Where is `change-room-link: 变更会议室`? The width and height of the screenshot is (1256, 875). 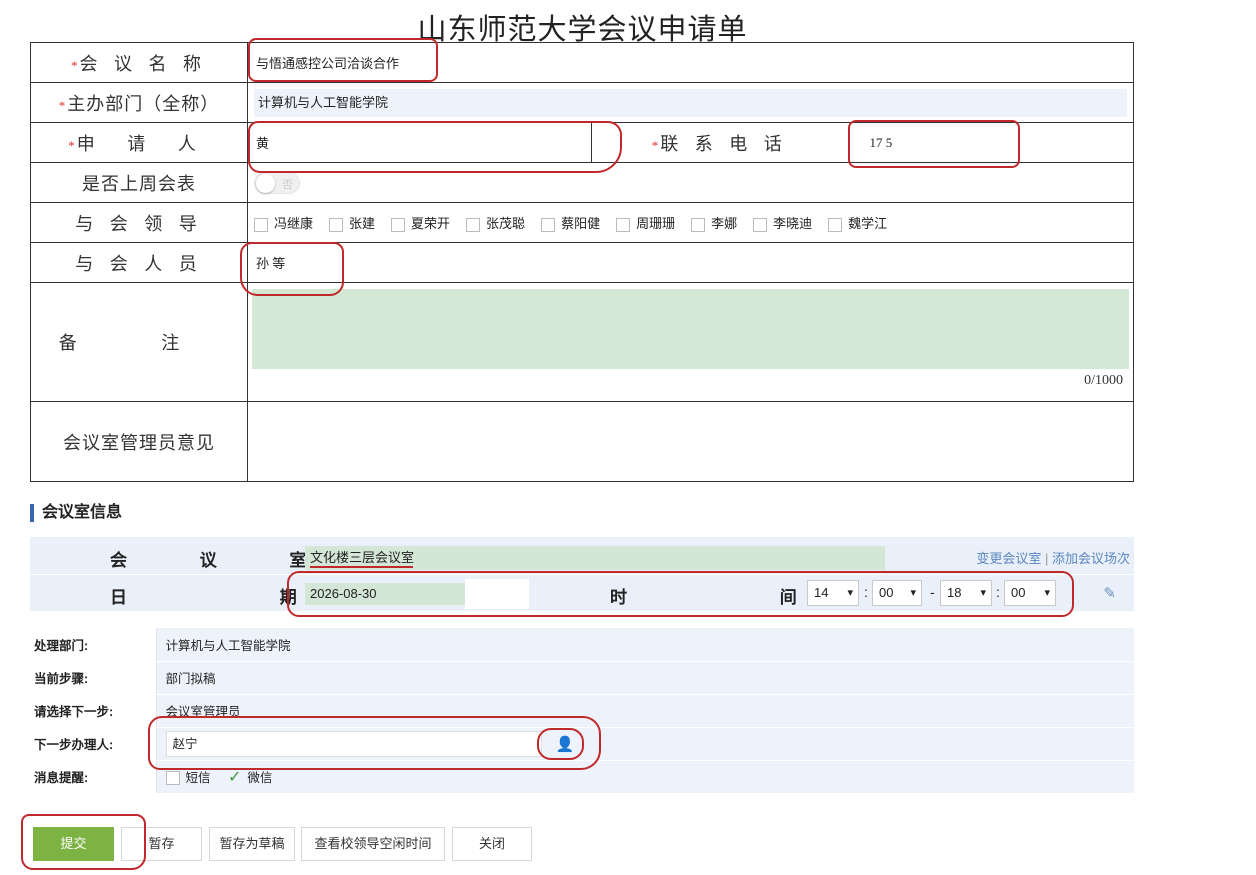 change-room-link: 变更会议室 is located at coordinates (1008, 558).